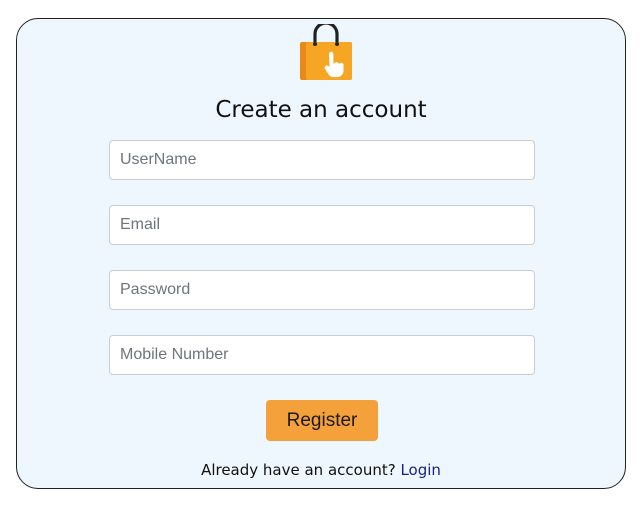 The width and height of the screenshot is (643, 505). Describe the element at coordinates (322, 160) in the screenshot. I see `username-input` at that location.